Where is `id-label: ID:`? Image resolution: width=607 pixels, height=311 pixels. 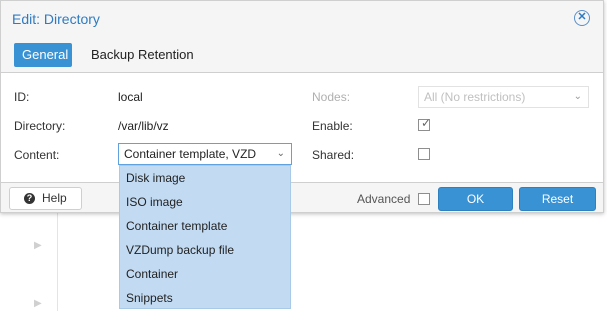
id-label: ID: is located at coordinates (22, 97).